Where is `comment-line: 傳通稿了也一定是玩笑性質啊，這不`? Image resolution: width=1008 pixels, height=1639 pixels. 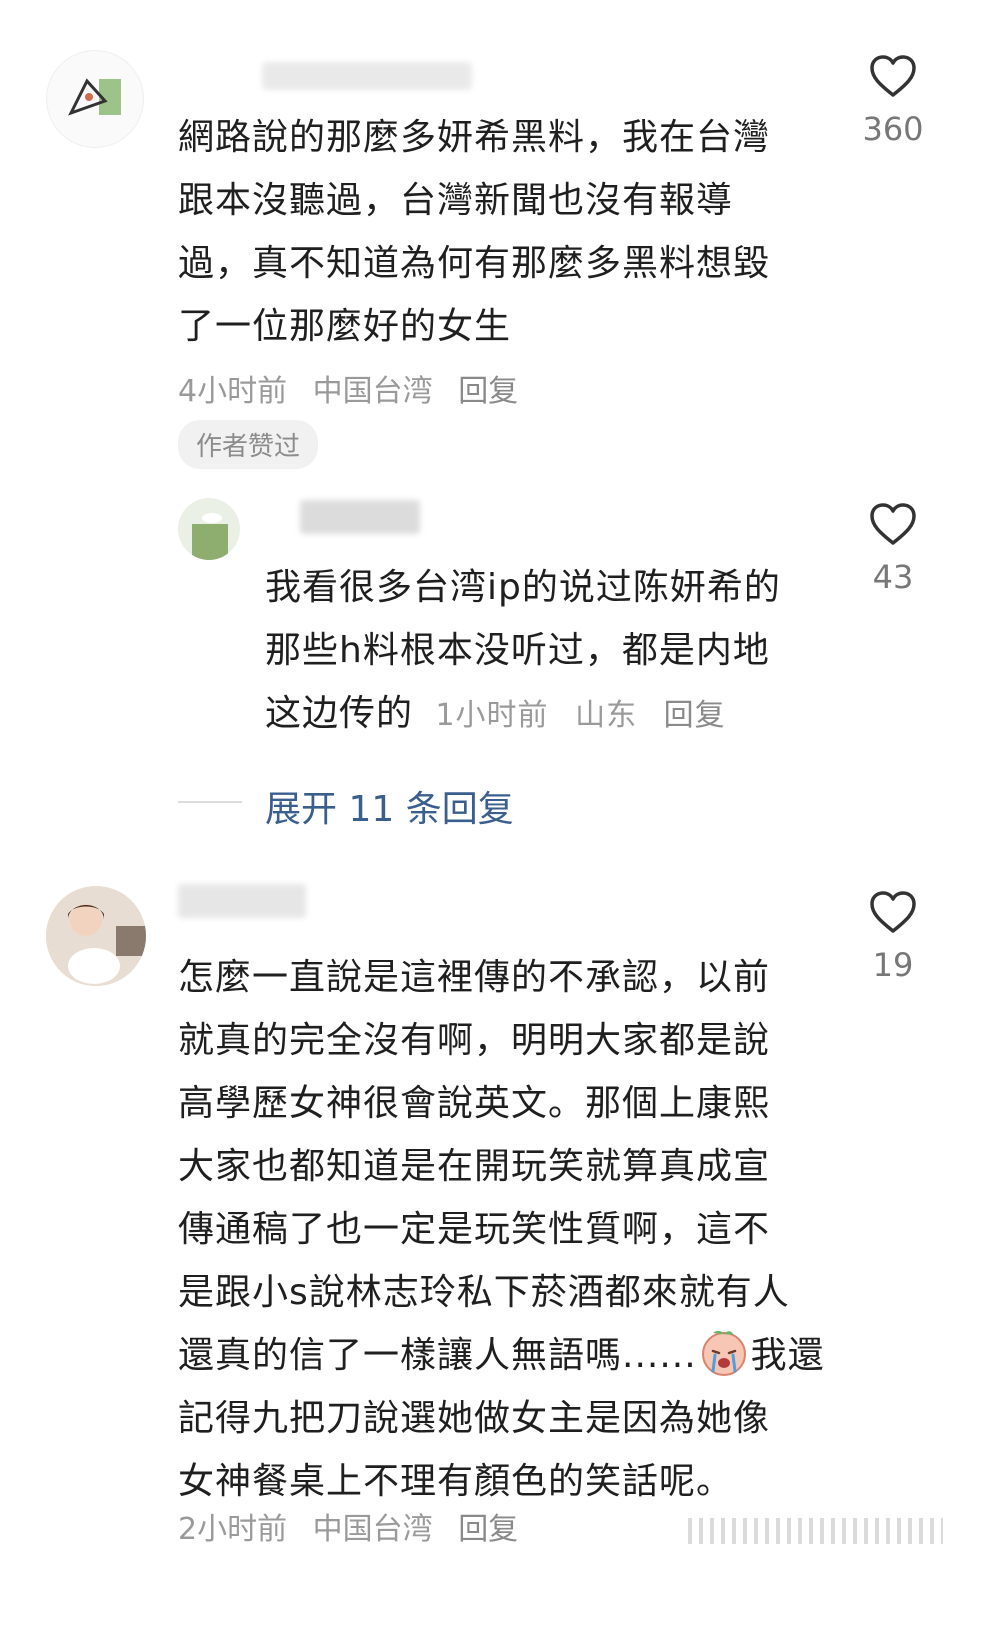
comment-line: 傳通稿了也一定是玩笑性質啊，這不 is located at coordinates (474, 1229).